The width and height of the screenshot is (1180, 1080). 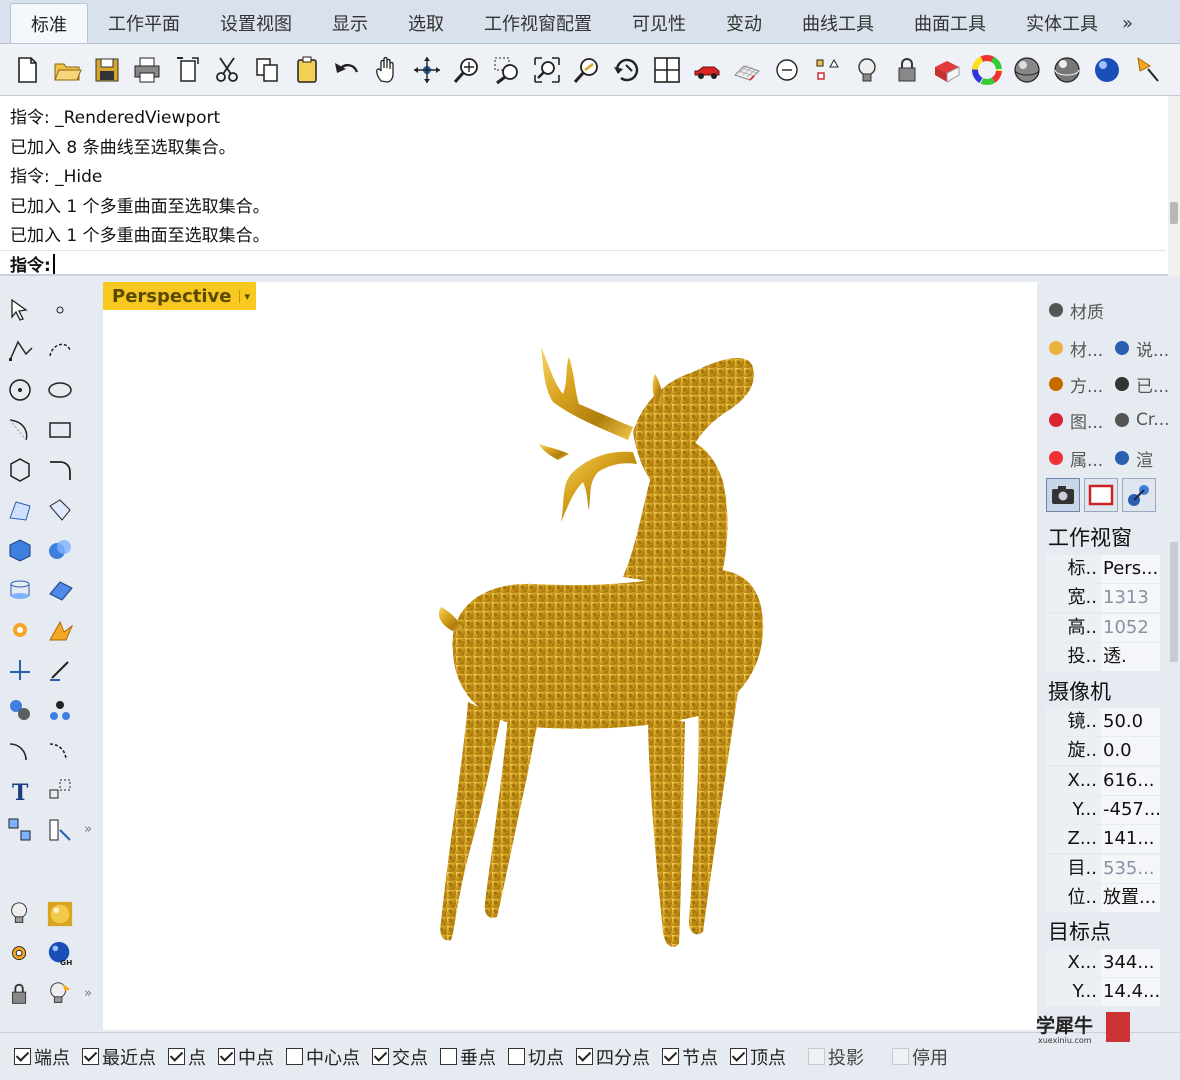 What do you see at coordinates (1174, 602) in the screenshot?
I see `panel-scrollbar-thumb` at bounding box center [1174, 602].